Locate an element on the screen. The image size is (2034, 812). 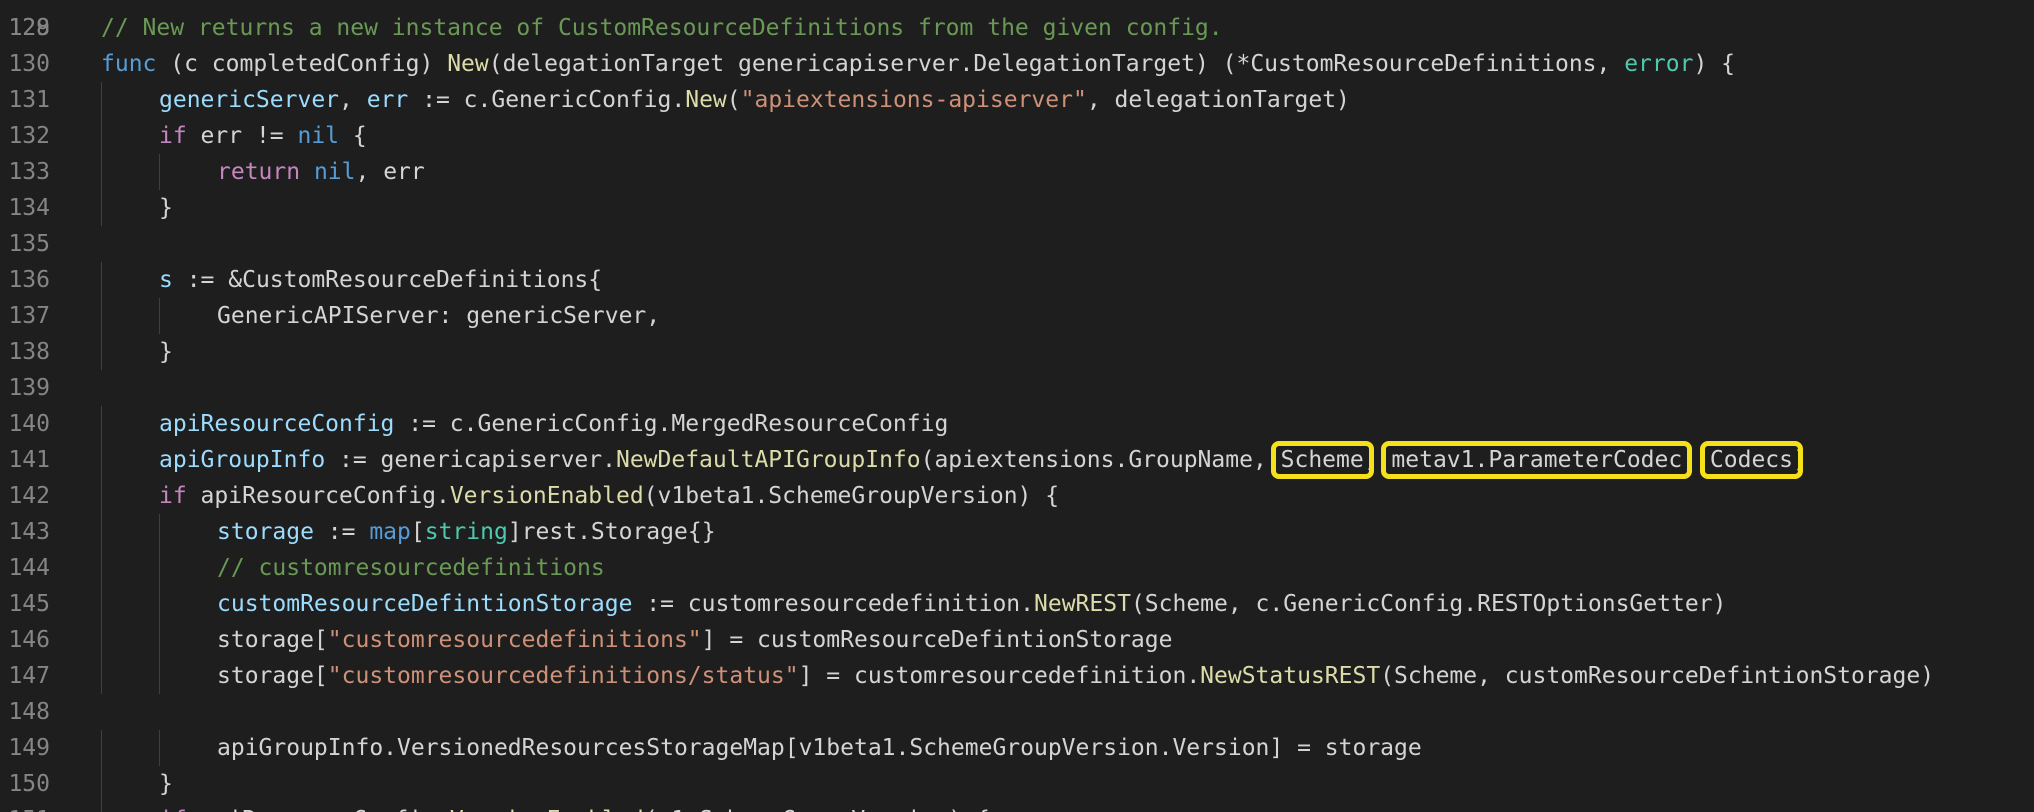
line-number: 132 is located at coordinates (29, 136).